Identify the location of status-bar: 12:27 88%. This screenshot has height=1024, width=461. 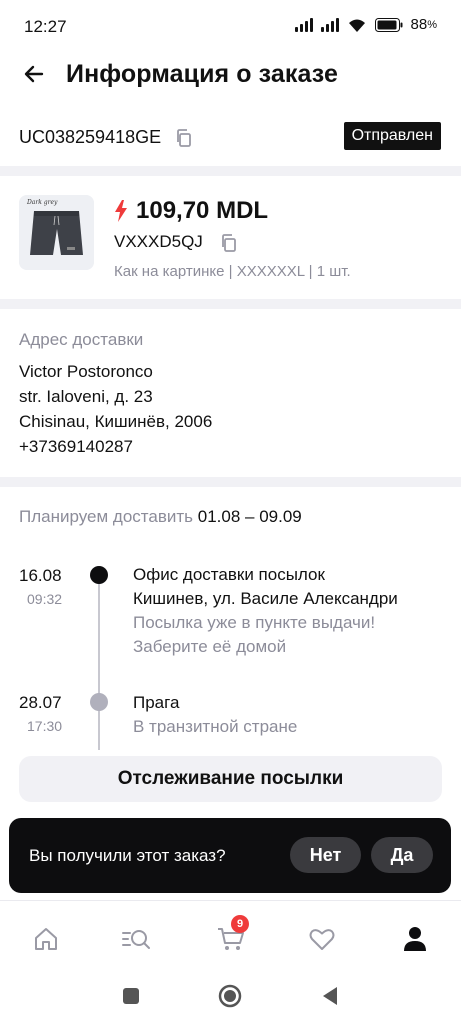
(230, 26).